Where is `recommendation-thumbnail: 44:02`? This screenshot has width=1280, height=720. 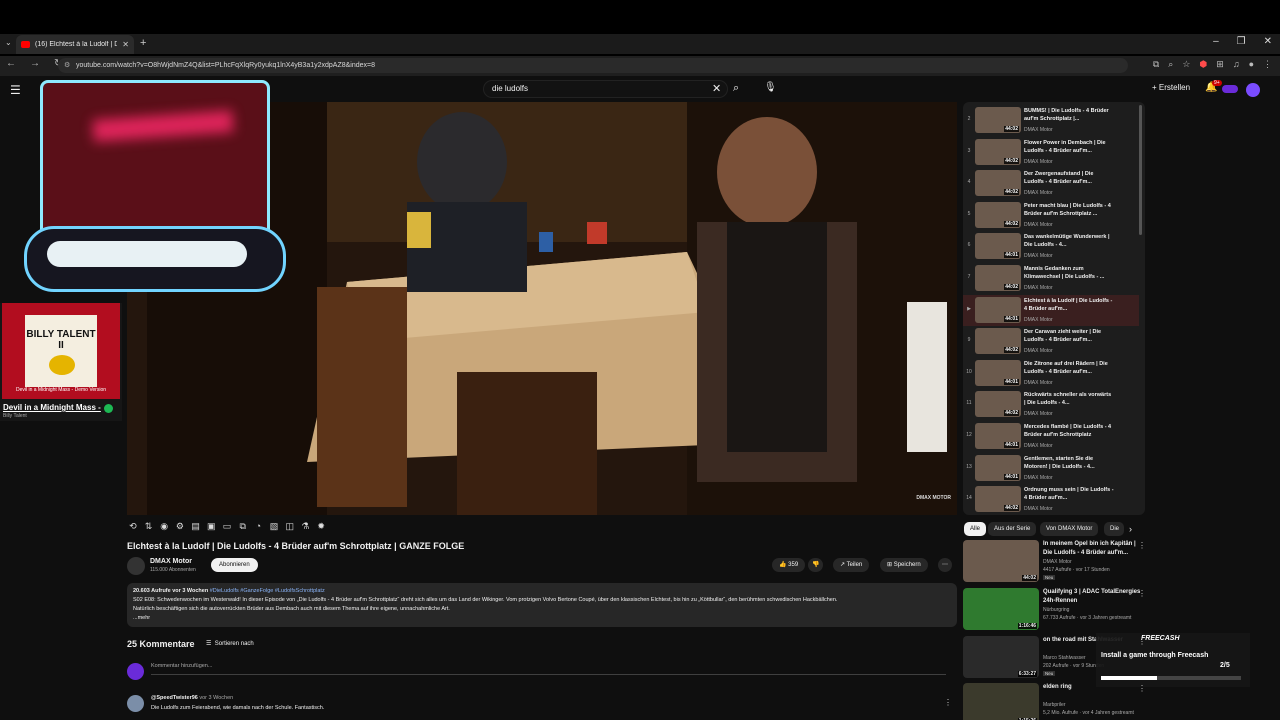 recommendation-thumbnail: 44:02 is located at coordinates (1001, 561).